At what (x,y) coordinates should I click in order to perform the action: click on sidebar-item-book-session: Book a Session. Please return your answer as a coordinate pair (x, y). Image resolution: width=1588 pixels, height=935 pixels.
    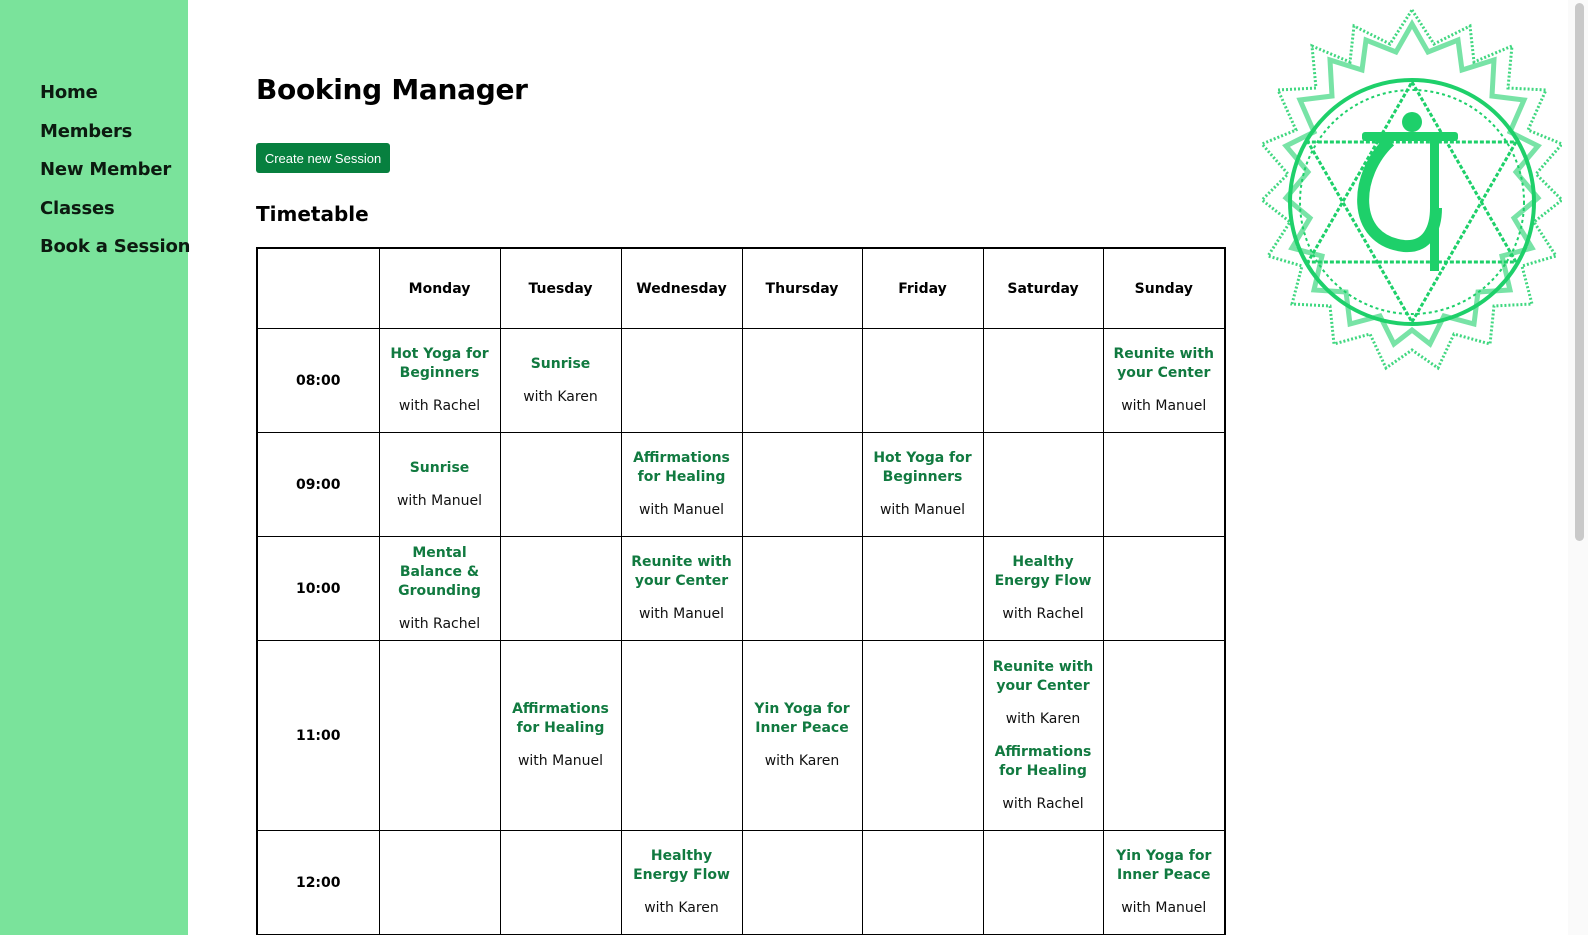
    Looking at the image, I should click on (115, 255).